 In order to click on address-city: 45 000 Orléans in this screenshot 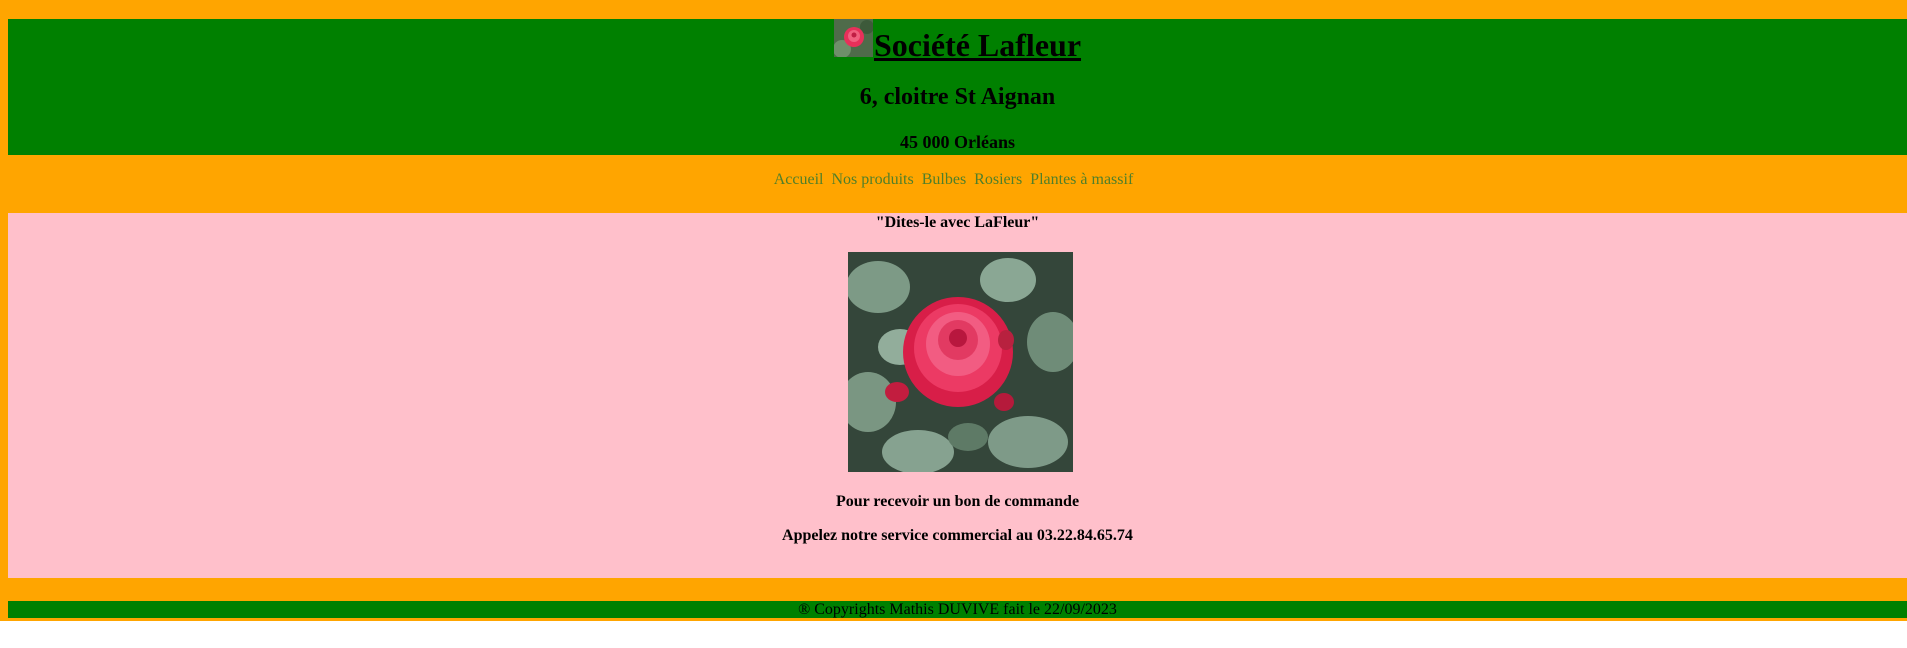, I will do `click(957, 142)`.